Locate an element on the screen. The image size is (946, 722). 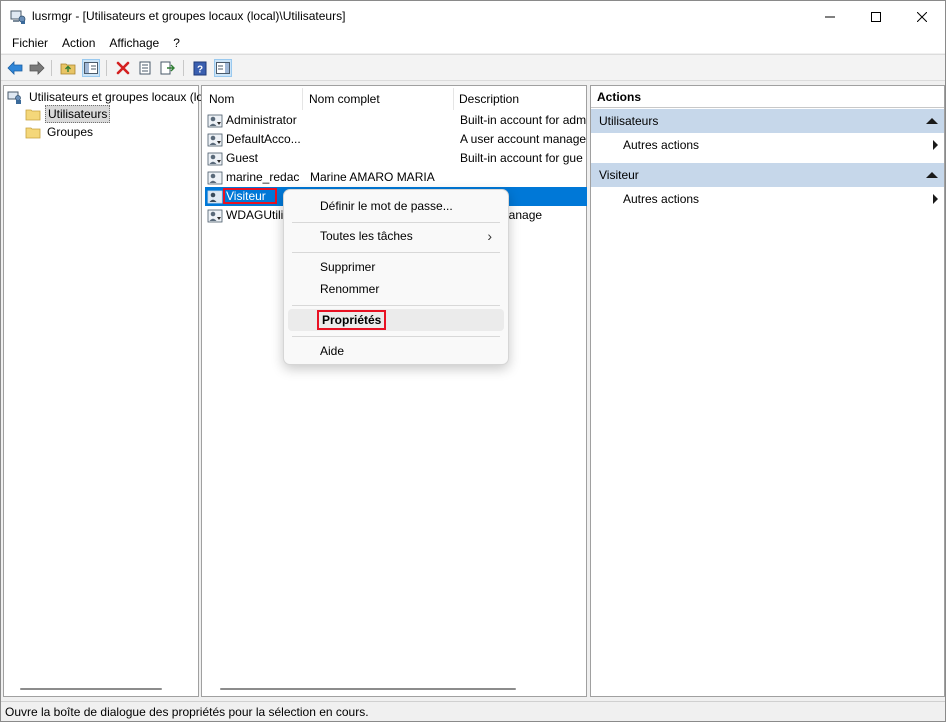
export-list-button is located at coordinates (168, 68).